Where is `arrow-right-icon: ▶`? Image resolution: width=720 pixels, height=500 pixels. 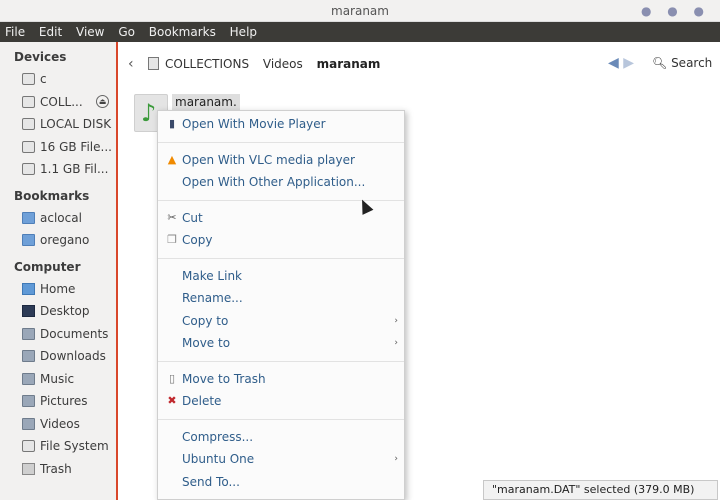
arrow-right-icon: ▶ is located at coordinates (628, 63).